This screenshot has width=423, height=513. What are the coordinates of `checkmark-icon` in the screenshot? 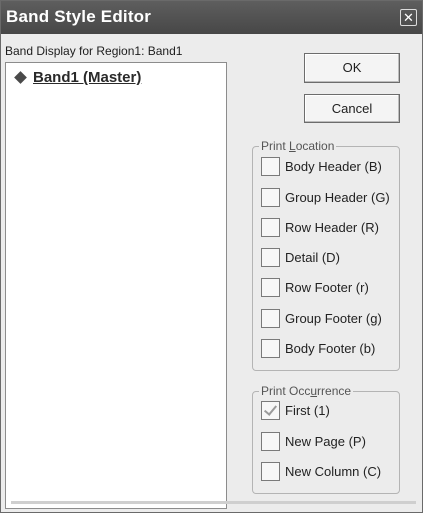 It's located at (270, 409).